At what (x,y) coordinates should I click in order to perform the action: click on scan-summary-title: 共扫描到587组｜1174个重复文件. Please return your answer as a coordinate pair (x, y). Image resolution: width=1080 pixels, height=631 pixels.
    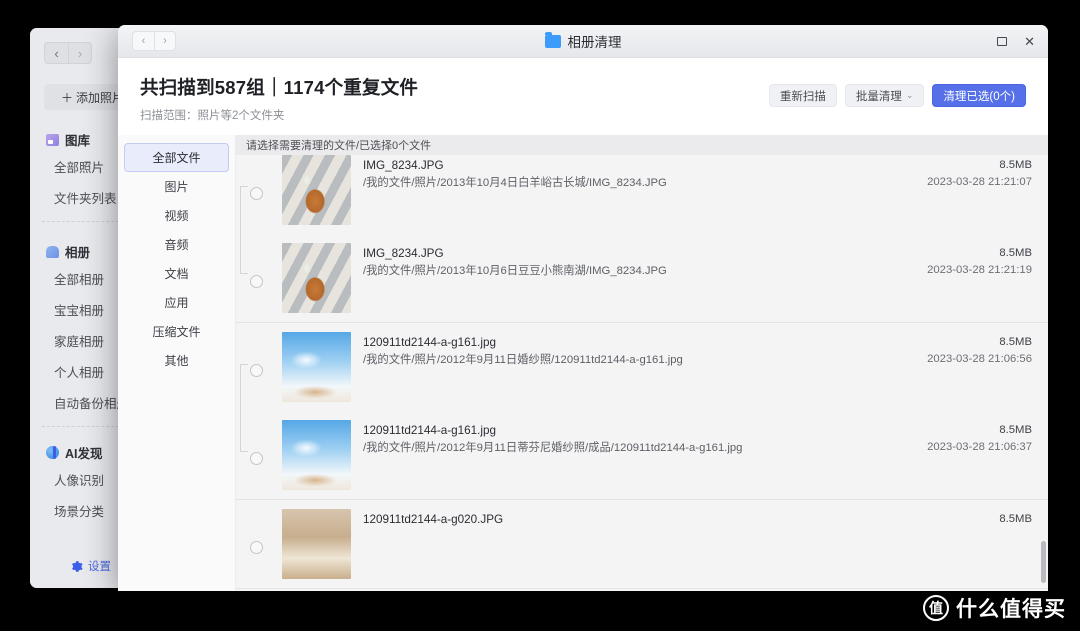
    Looking at the image, I should click on (279, 87).